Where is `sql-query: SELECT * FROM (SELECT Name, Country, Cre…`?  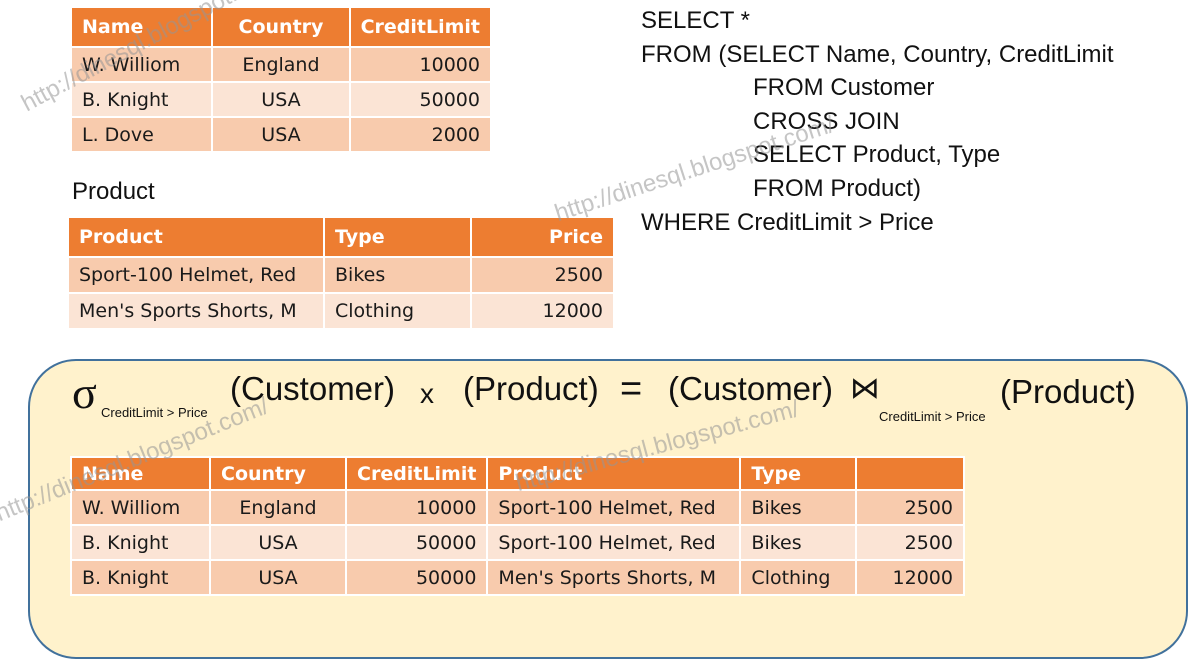
sql-query: SELECT * FROM (SELECT Name, Country, Cre… is located at coordinates (877, 121).